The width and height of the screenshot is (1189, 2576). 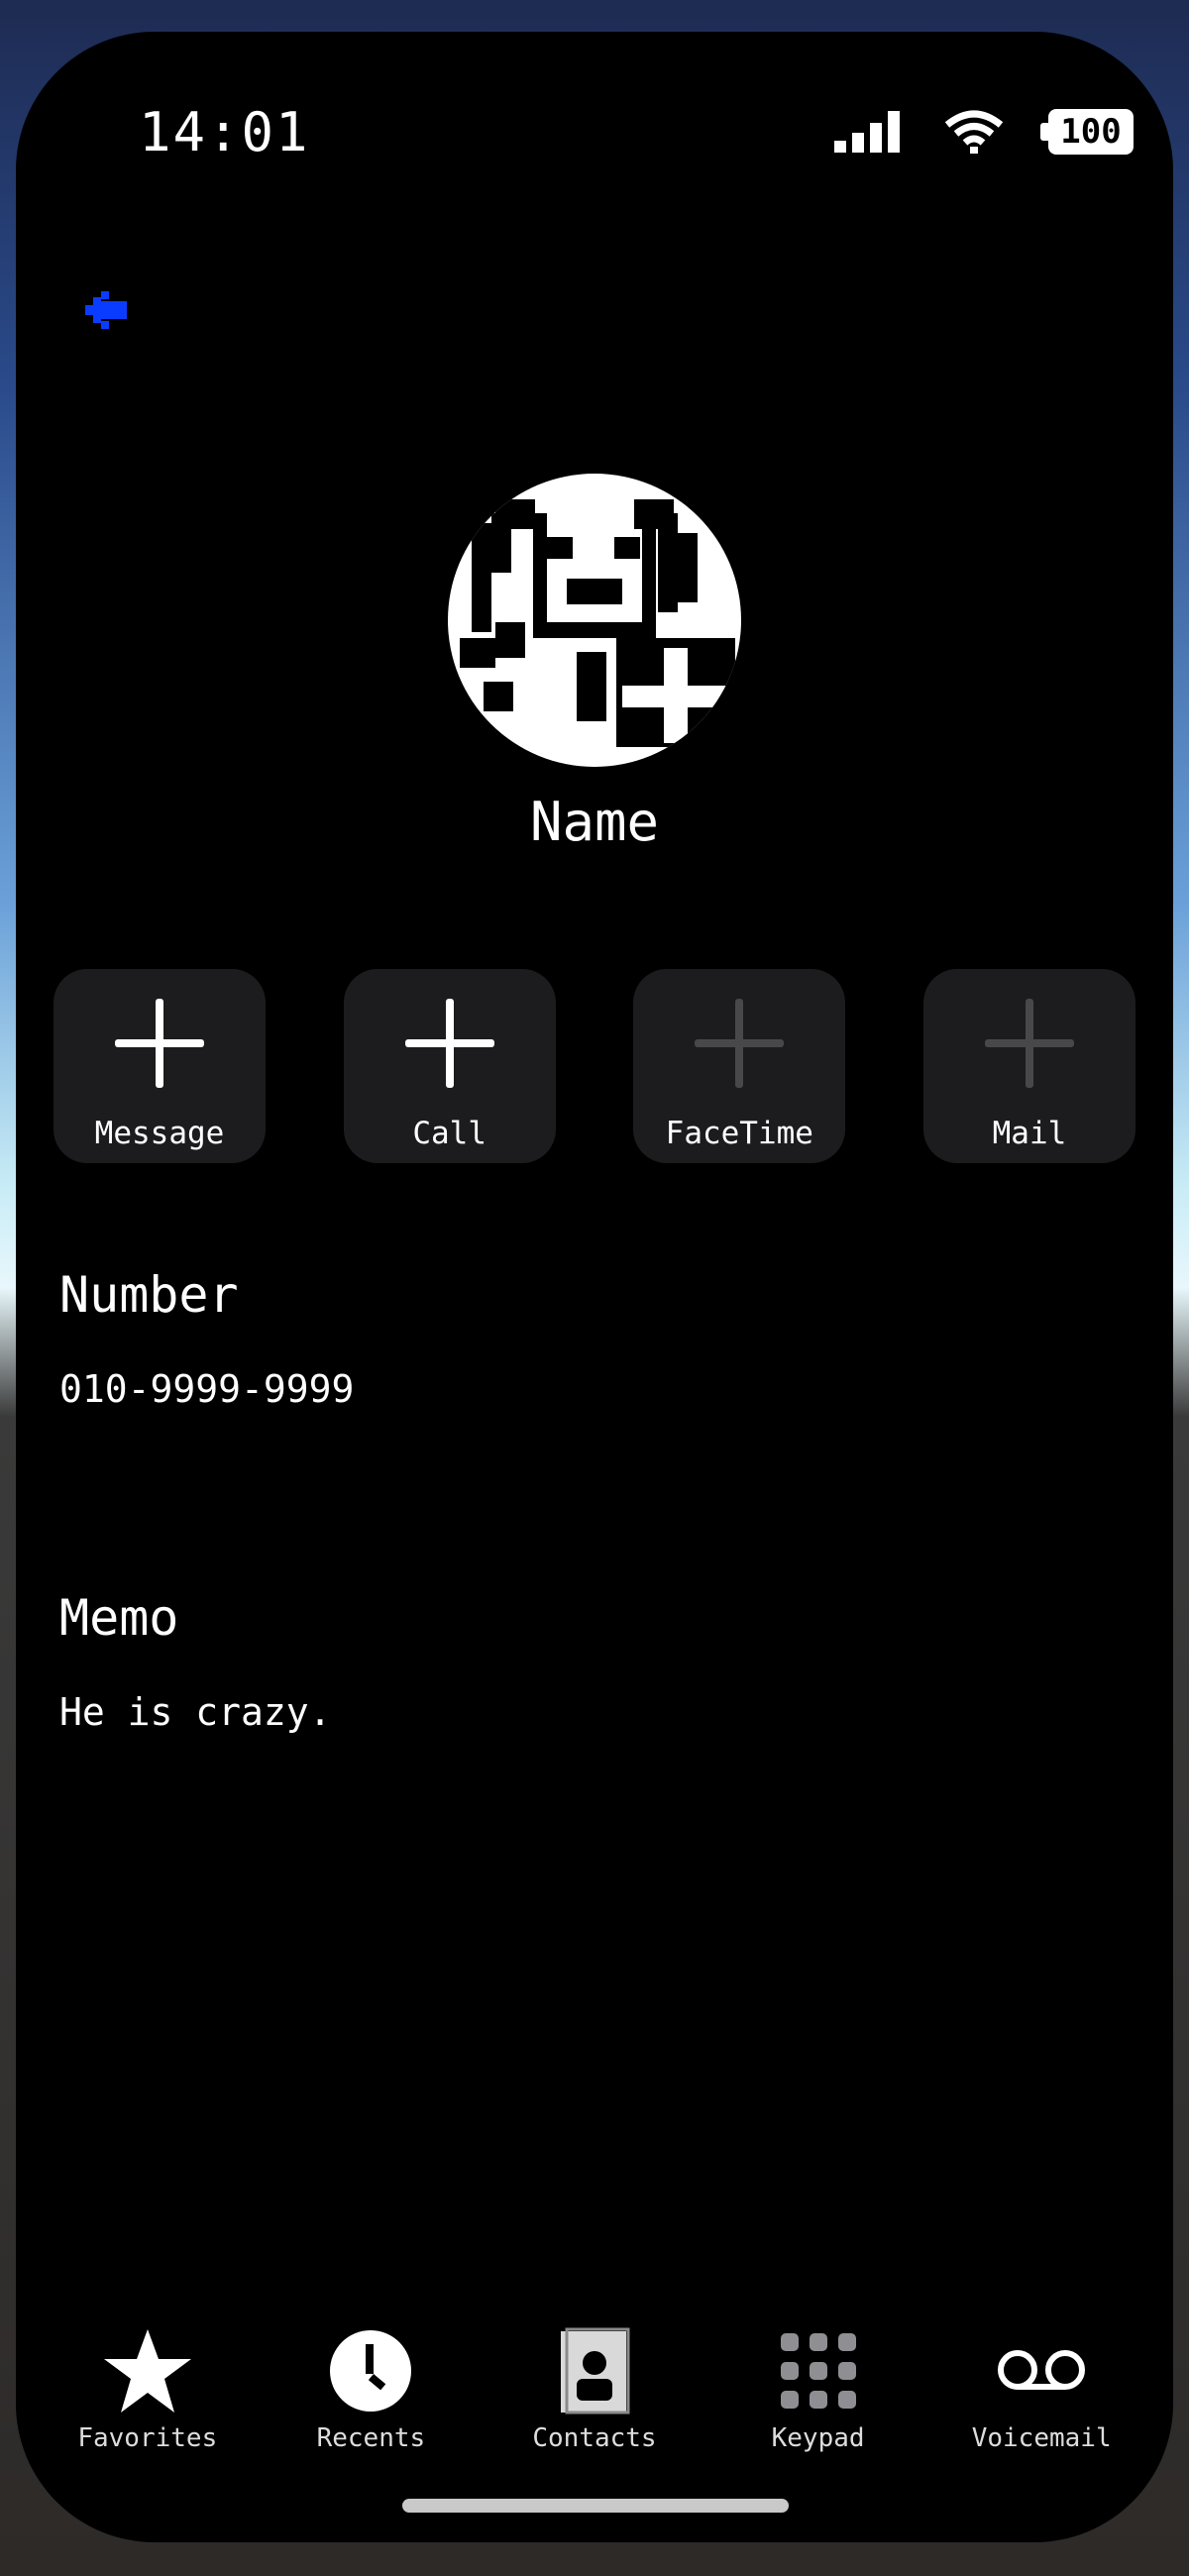 I want to click on call-label: Call, so click(x=449, y=1133).